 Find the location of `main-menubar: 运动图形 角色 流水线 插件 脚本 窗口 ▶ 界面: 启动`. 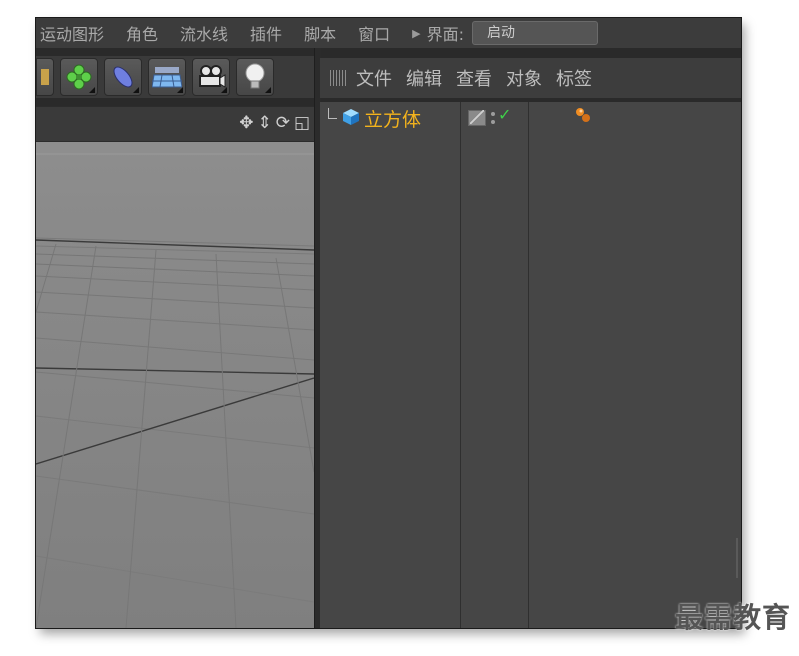

main-menubar: 运动图形 角色 流水线 插件 脚本 窗口 ▶ 界面: 启动 is located at coordinates (388, 33).